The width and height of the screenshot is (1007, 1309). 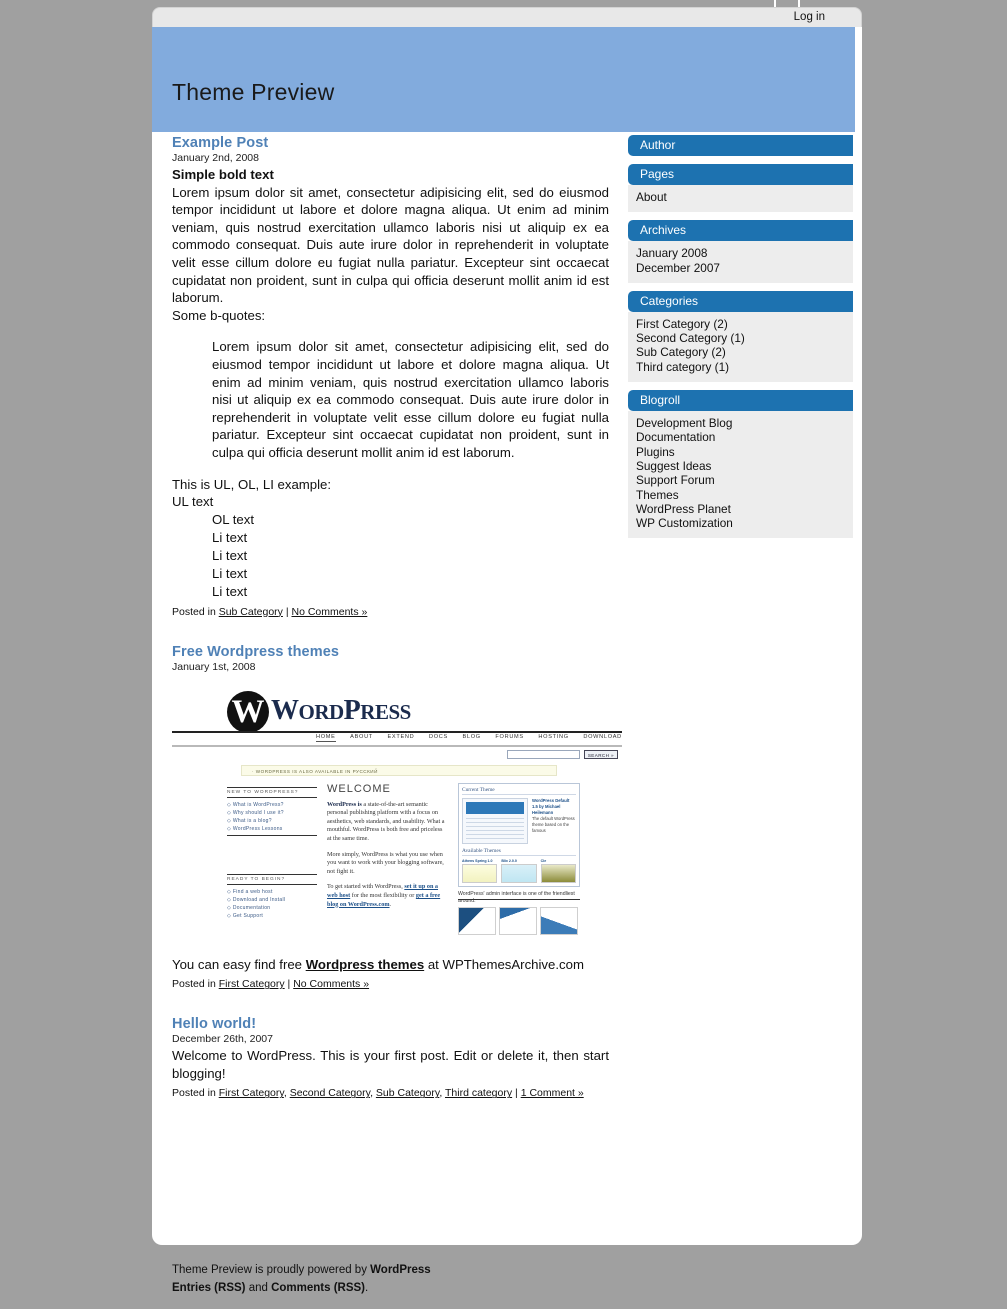 What do you see at coordinates (239, 964) in the screenshot?
I see `caption-before: You can easy find free` at bounding box center [239, 964].